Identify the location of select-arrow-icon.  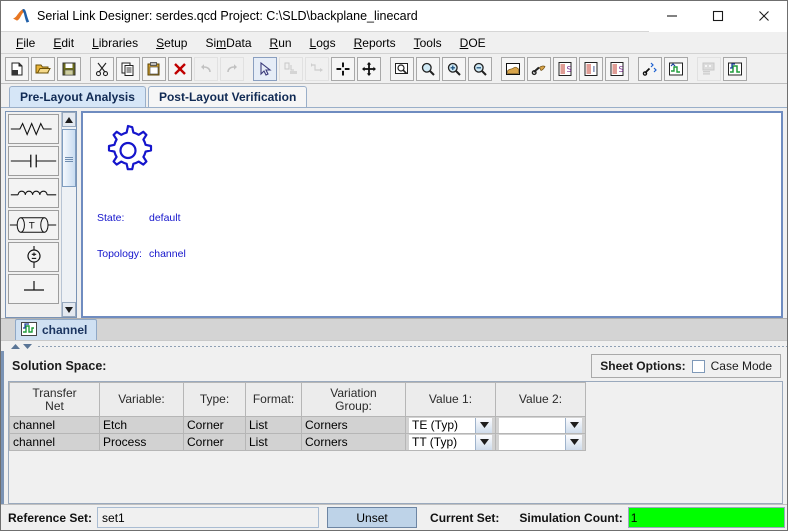
(265, 68).